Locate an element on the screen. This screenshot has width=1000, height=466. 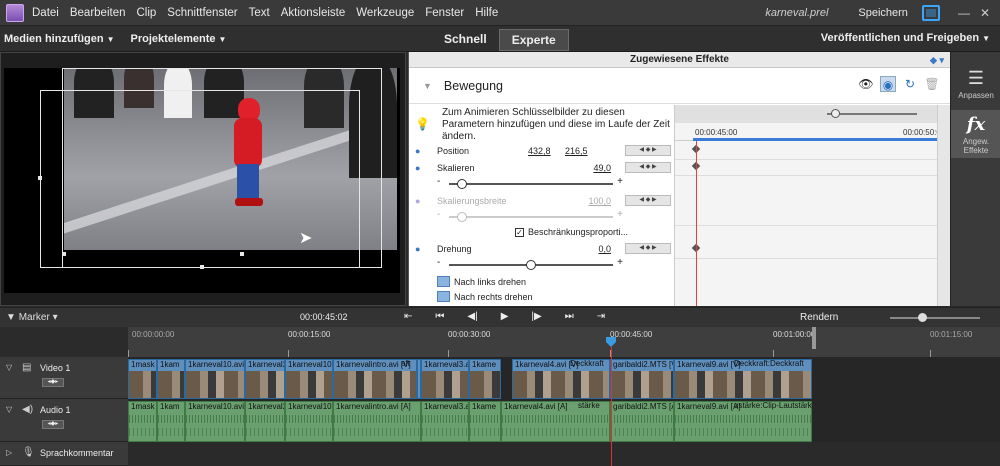
video-clip: 1karneval3.avi is located at coordinates (445, 379).